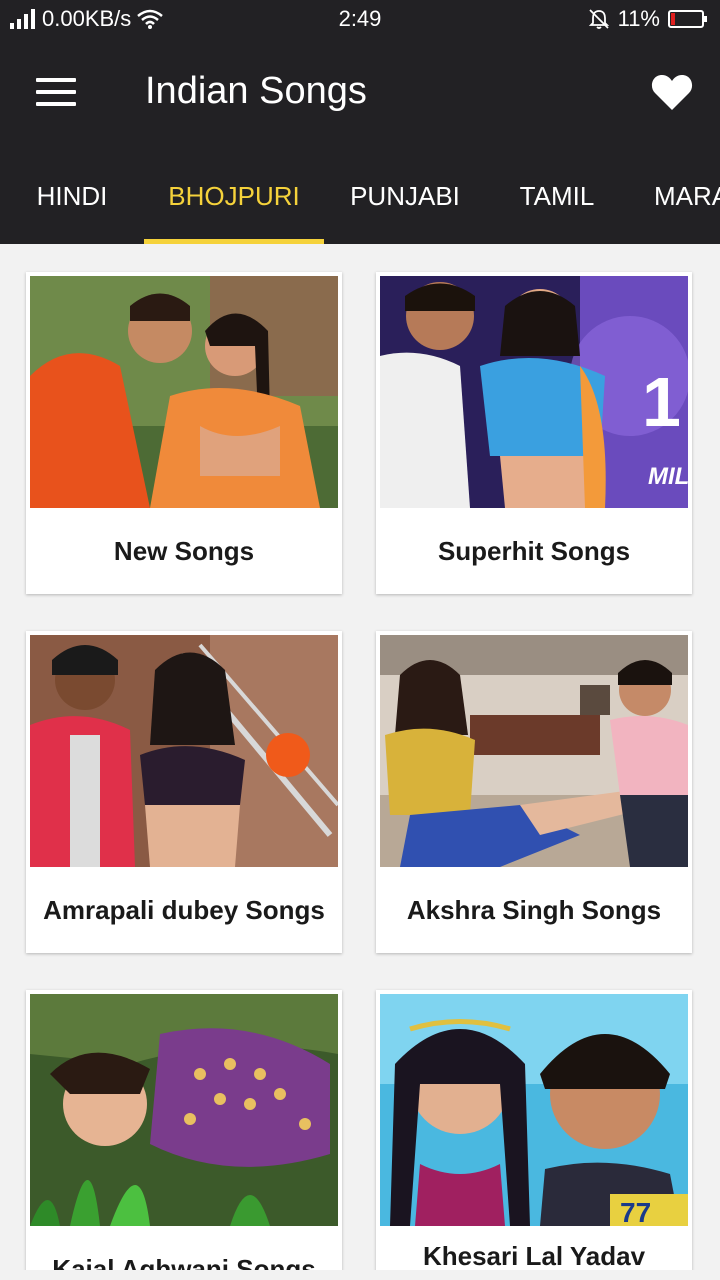 This screenshot has height=1280, width=720. I want to click on card-label: Superhit Songs, so click(534, 551).